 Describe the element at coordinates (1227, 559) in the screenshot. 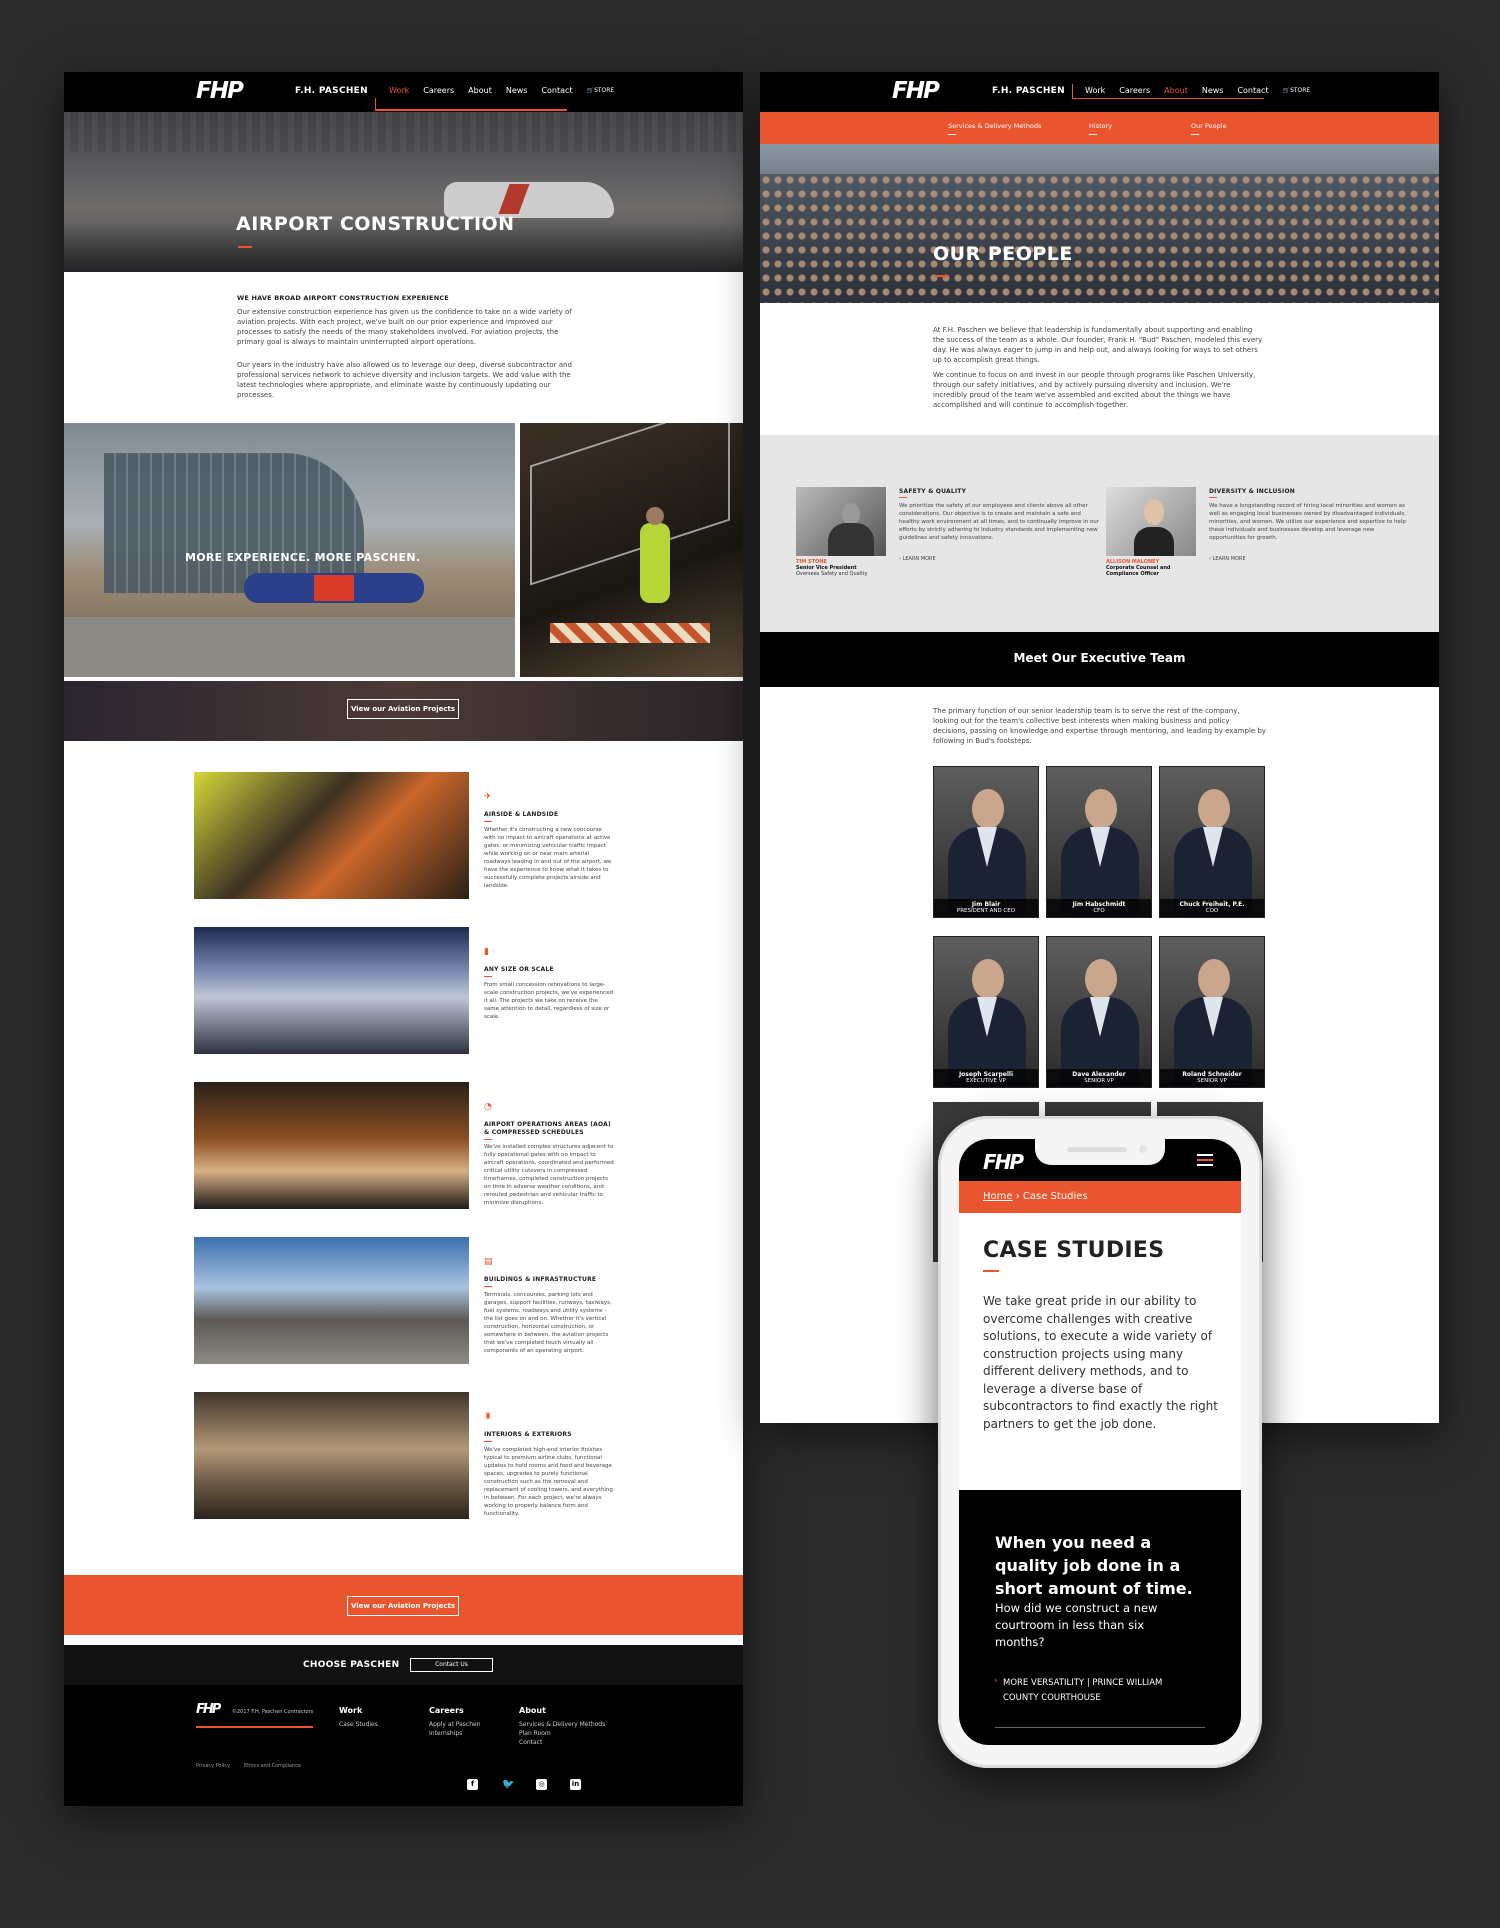

I see `diversity-learn-more: › LEARN MORE` at that location.